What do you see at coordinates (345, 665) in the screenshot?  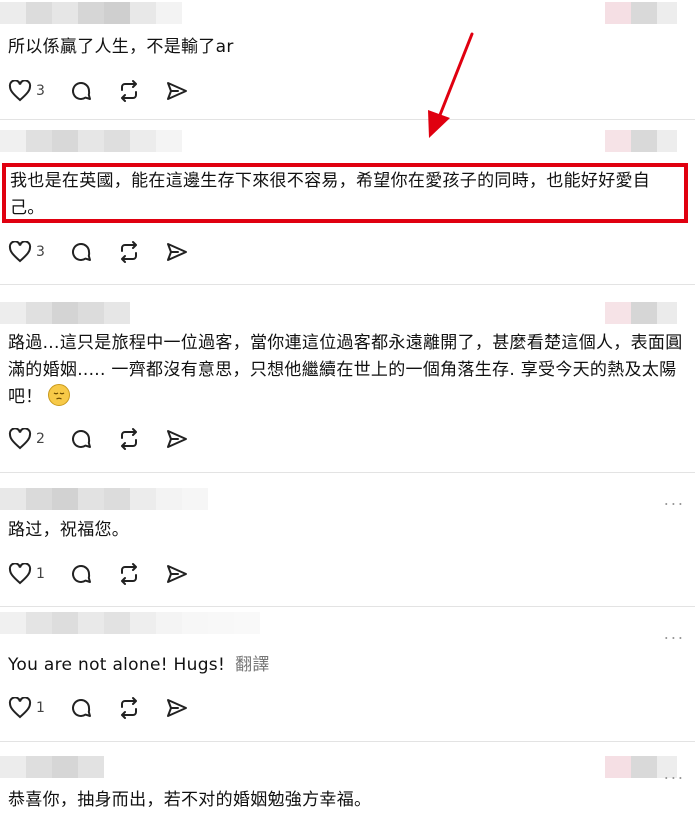 I see `comment-text: You are not alone! Hugs! 翻譯` at bounding box center [345, 665].